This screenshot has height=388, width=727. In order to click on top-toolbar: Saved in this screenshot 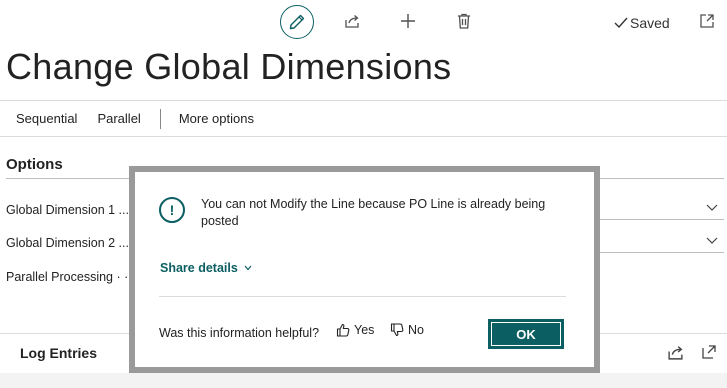, I will do `click(363, 22)`.